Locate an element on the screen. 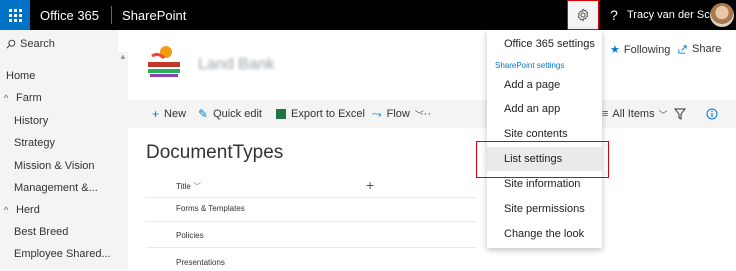 The image size is (736, 271). site-title: Land Bank is located at coordinates (236, 65).